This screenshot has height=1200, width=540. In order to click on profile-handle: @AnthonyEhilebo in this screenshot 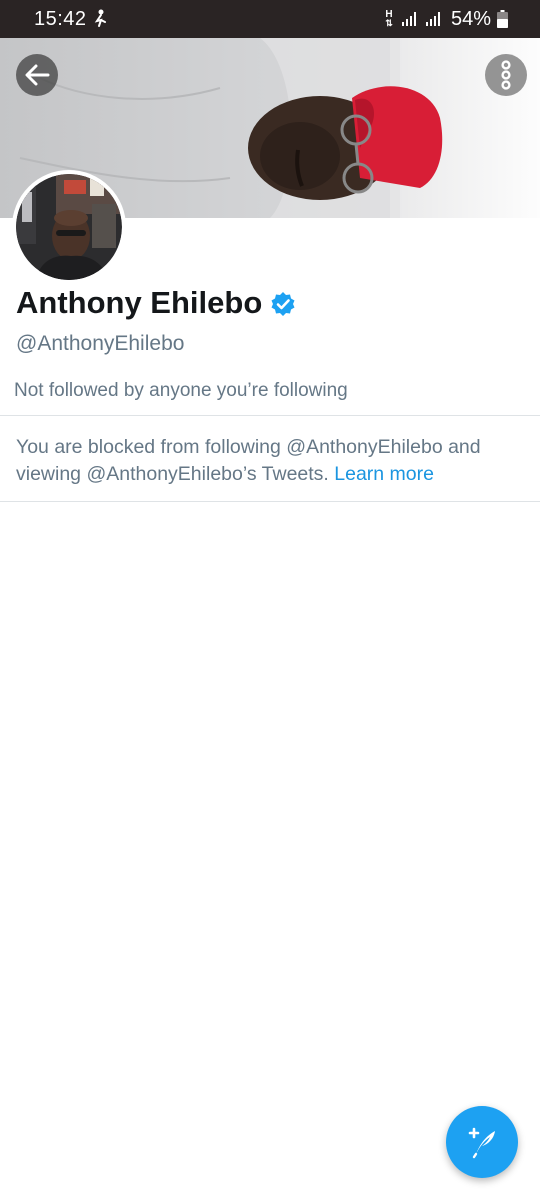, I will do `click(100, 343)`.